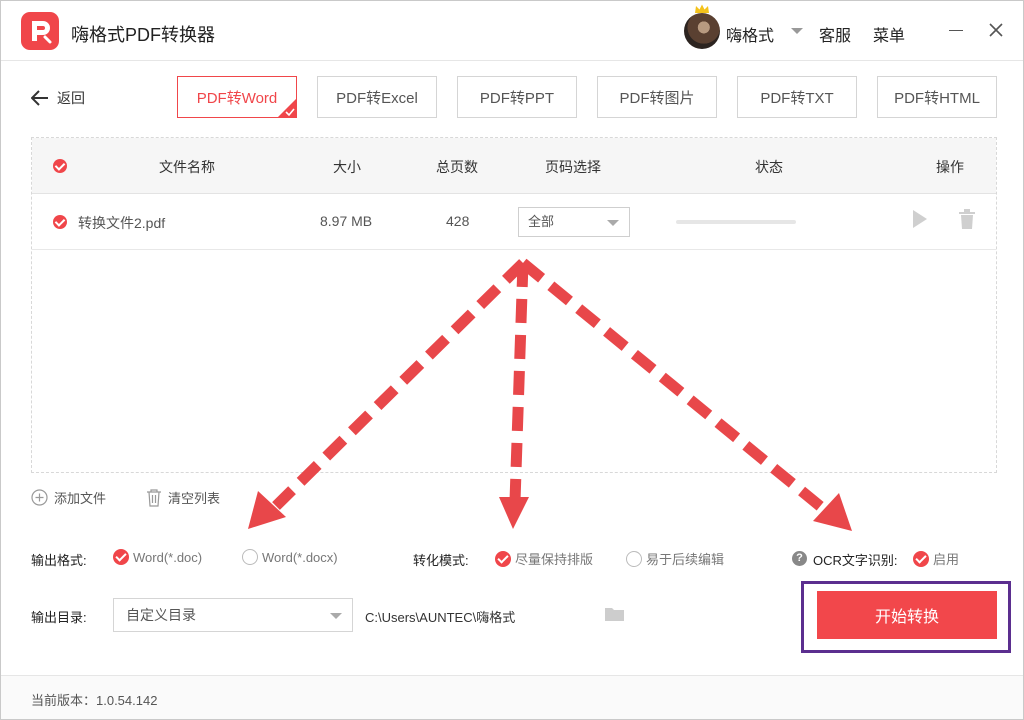 The width and height of the screenshot is (1024, 720). What do you see at coordinates (39, 497) in the screenshot?
I see `add-icon` at bounding box center [39, 497].